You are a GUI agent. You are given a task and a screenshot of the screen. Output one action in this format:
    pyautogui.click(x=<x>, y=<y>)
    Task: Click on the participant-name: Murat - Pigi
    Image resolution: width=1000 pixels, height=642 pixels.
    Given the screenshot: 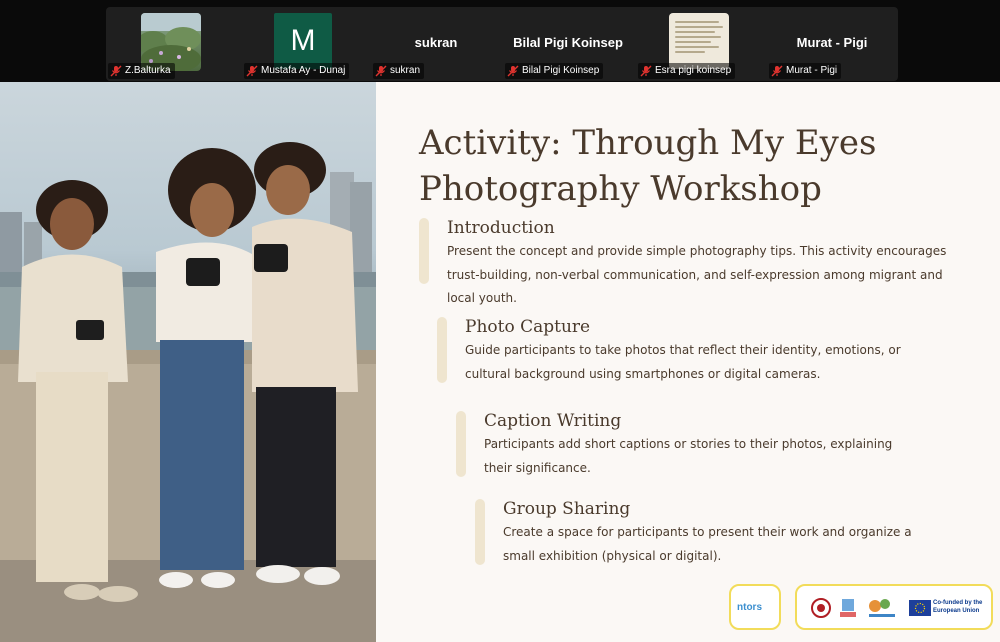 What is the action you would take?
    pyautogui.click(x=812, y=70)
    